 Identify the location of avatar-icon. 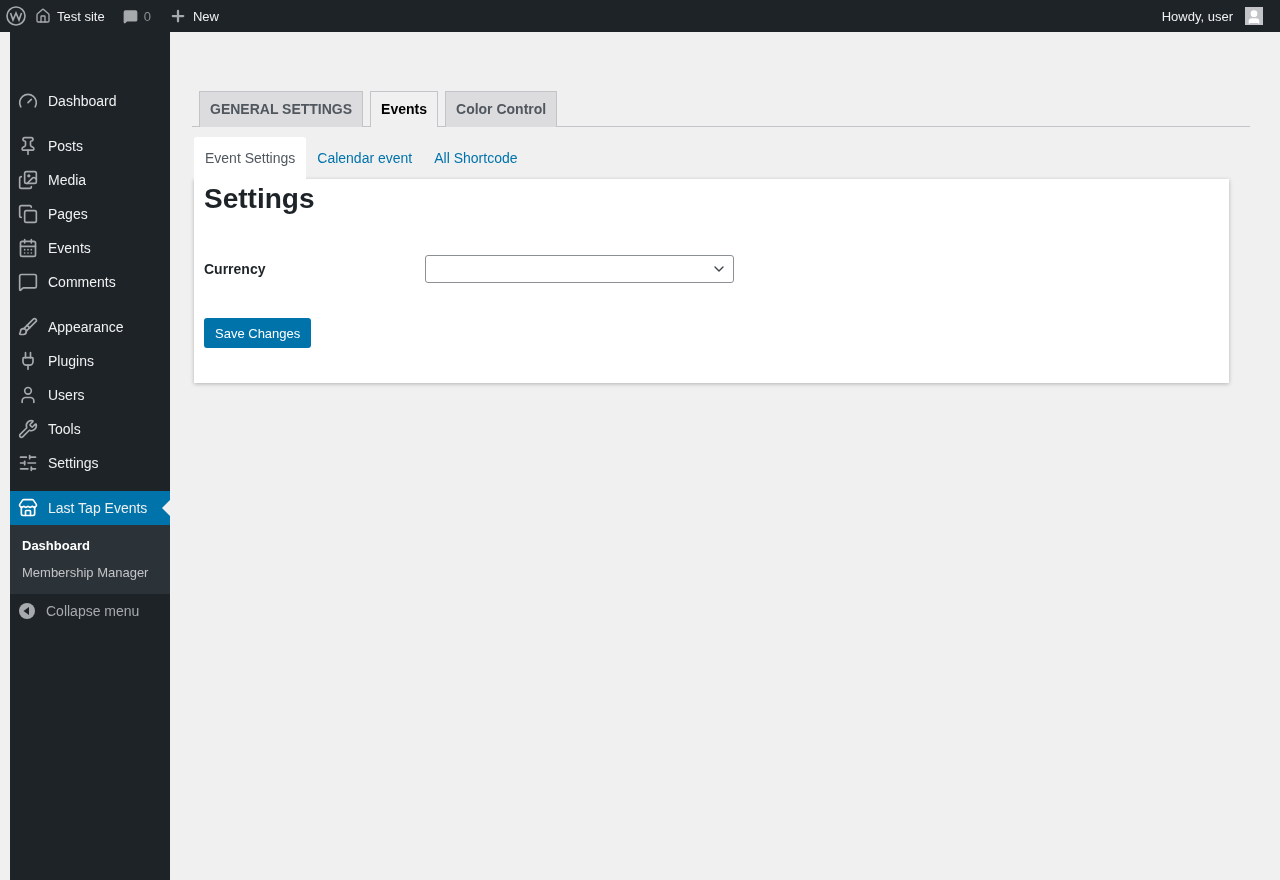
(1254, 16).